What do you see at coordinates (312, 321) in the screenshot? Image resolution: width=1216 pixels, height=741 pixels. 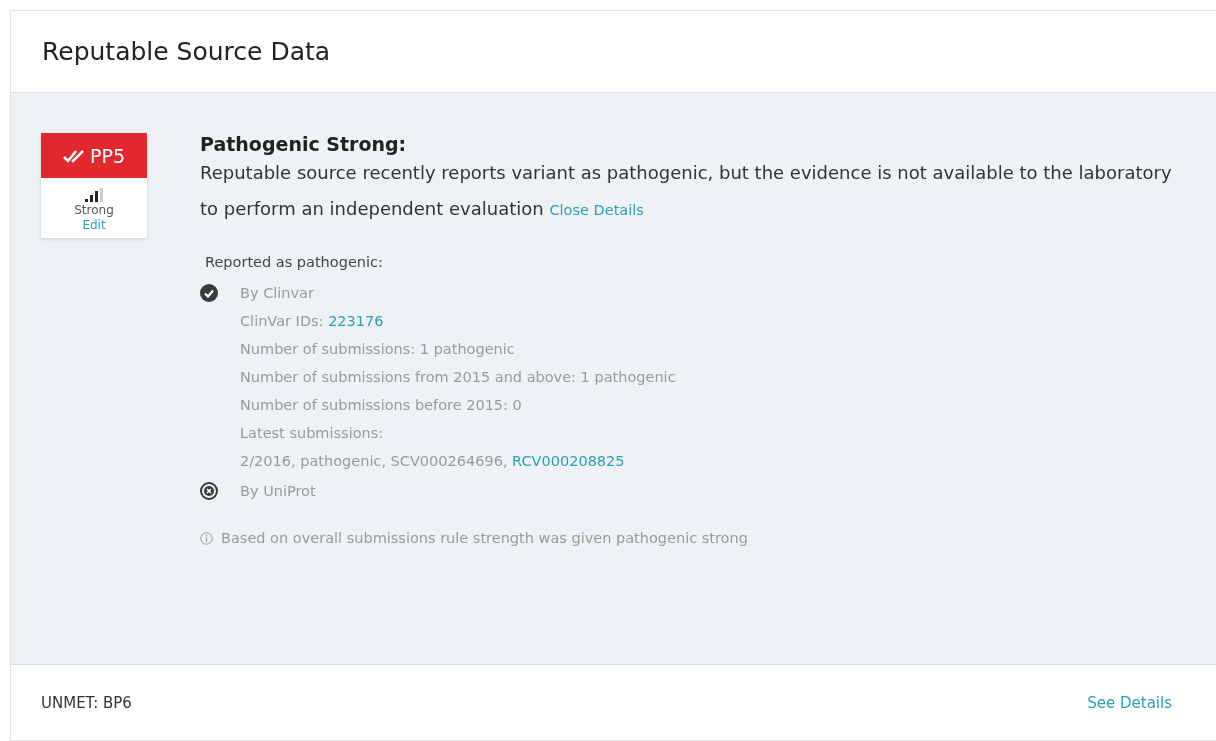 I see `source-detail: ClinVar IDs: 223176` at bounding box center [312, 321].